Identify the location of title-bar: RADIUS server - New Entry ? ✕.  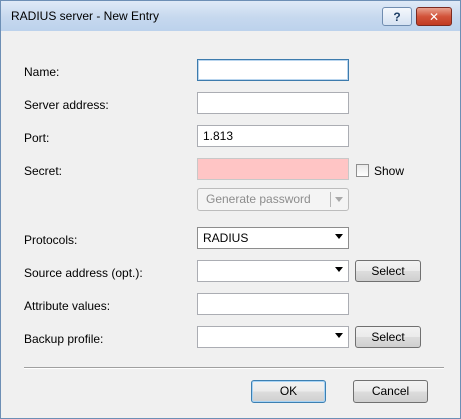
(230, 16).